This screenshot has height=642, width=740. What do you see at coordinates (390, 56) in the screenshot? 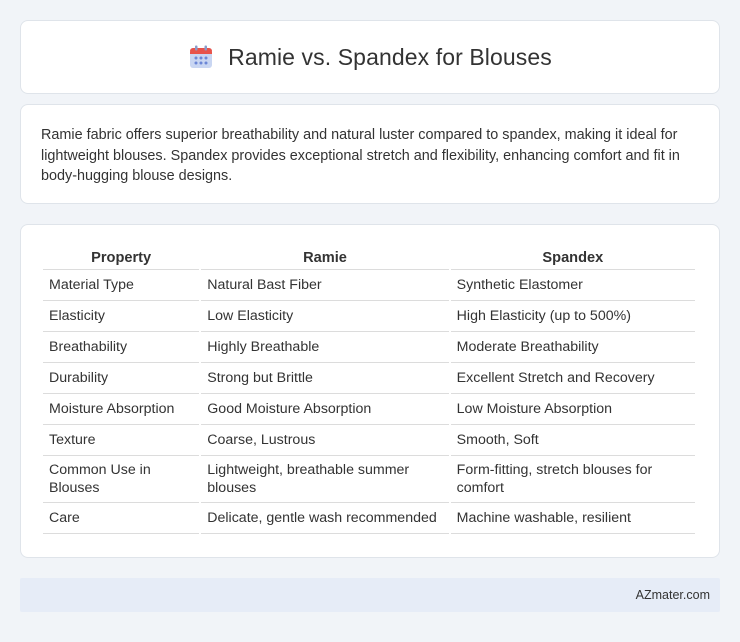
I see `page-title: Ramie vs. Spandex for Blouses` at bounding box center [390, 56].